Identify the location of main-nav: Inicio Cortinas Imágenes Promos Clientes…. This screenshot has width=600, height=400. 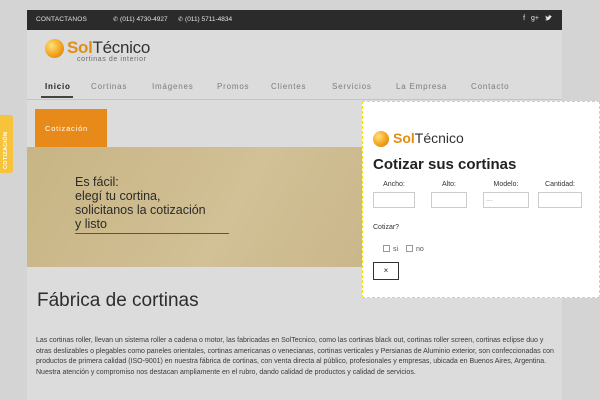
(294, 89).